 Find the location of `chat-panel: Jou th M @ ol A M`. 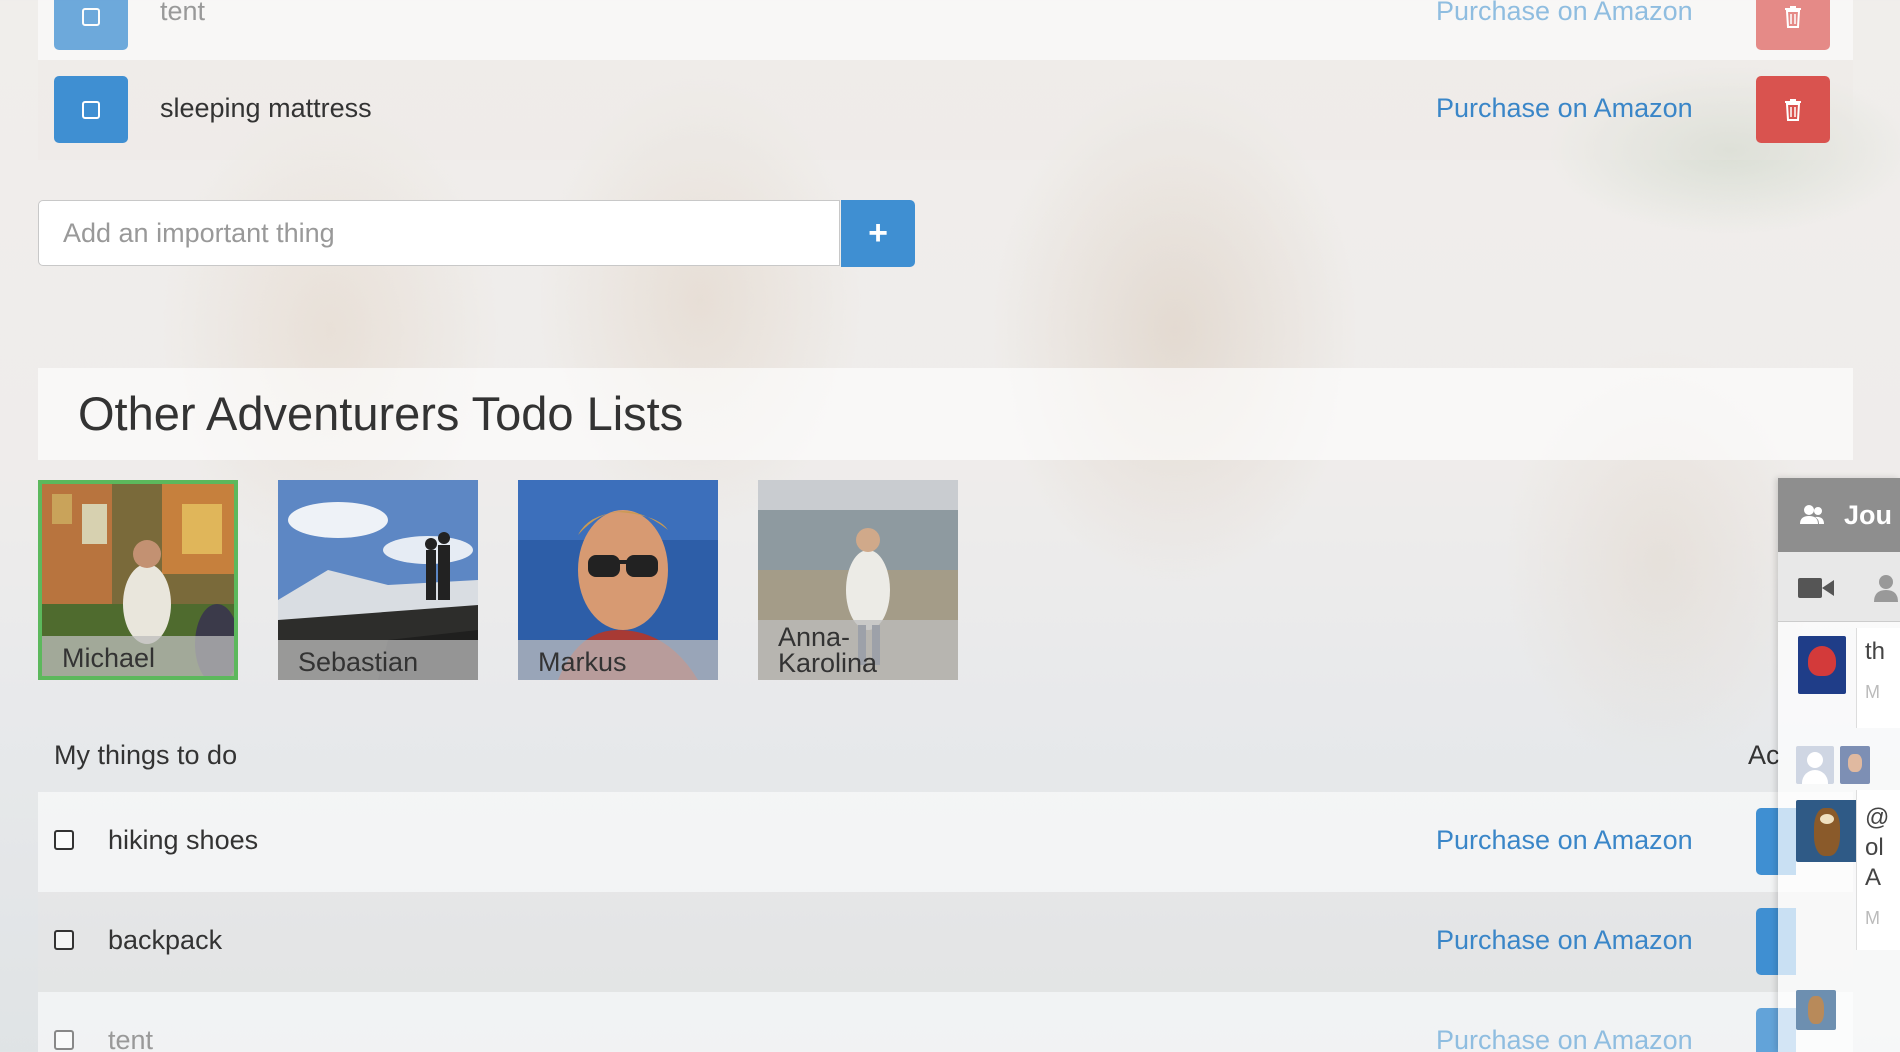

chat-panel: Jou th M @ ol A M is located at coordinates (1839, 765).